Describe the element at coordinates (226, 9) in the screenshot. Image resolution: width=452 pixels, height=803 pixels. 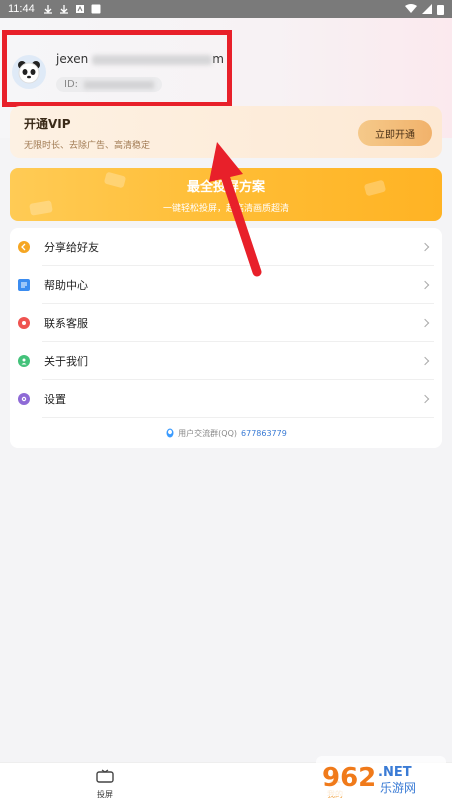
I see `status-bar: 11:44` at that location.